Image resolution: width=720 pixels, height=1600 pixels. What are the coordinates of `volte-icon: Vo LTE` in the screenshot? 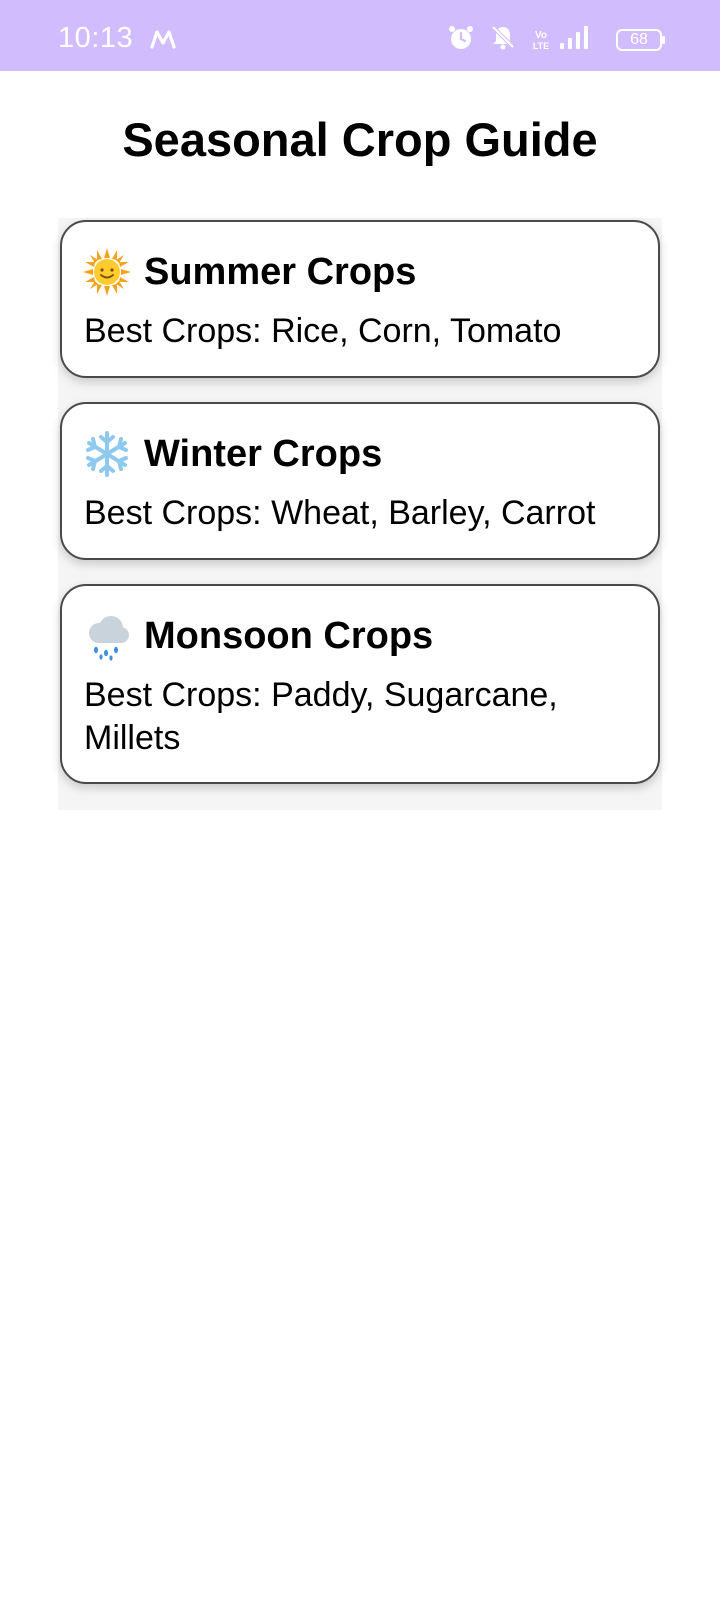 It's located at (541, 40).